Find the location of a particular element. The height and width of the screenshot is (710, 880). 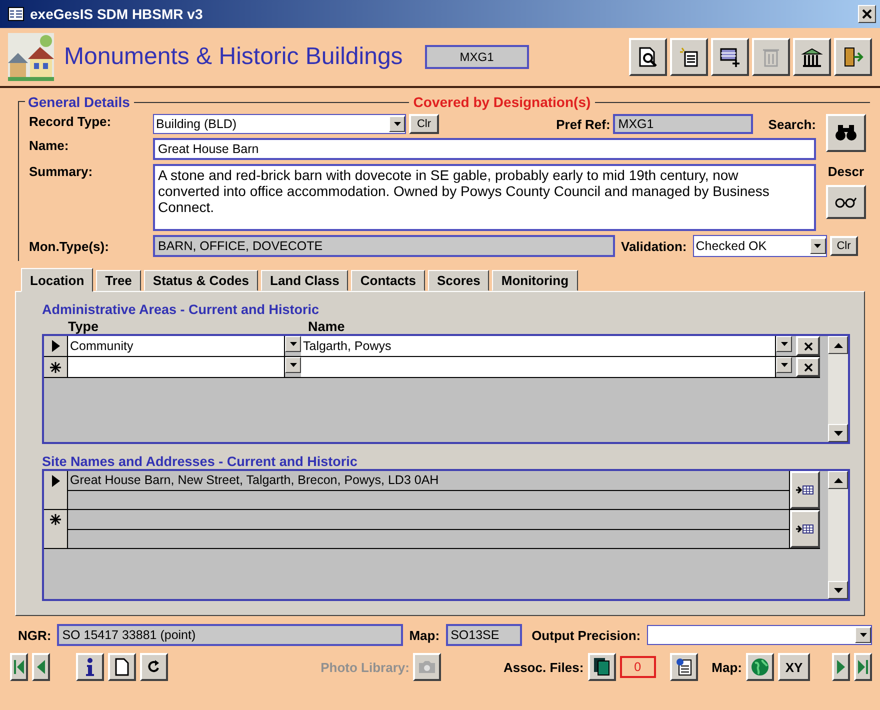

building-icon is located at coordinates (812, 57).